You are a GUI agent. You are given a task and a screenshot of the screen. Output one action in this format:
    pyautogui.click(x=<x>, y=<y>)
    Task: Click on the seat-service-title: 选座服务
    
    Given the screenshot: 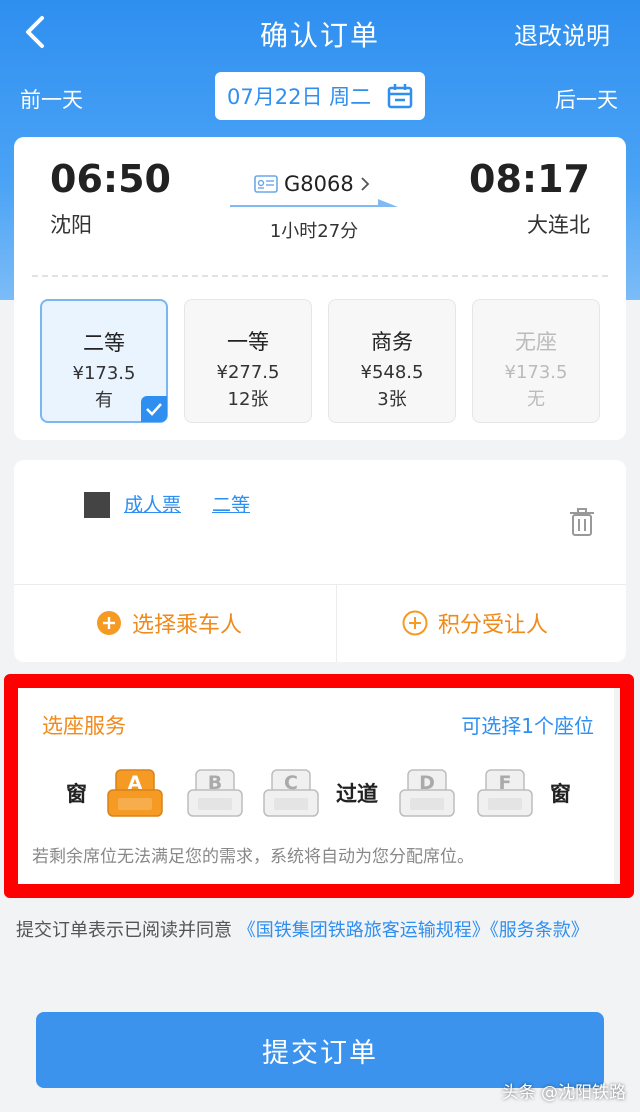 What is the action you would take?
    pyautogui.click(x=84, y=726)
    